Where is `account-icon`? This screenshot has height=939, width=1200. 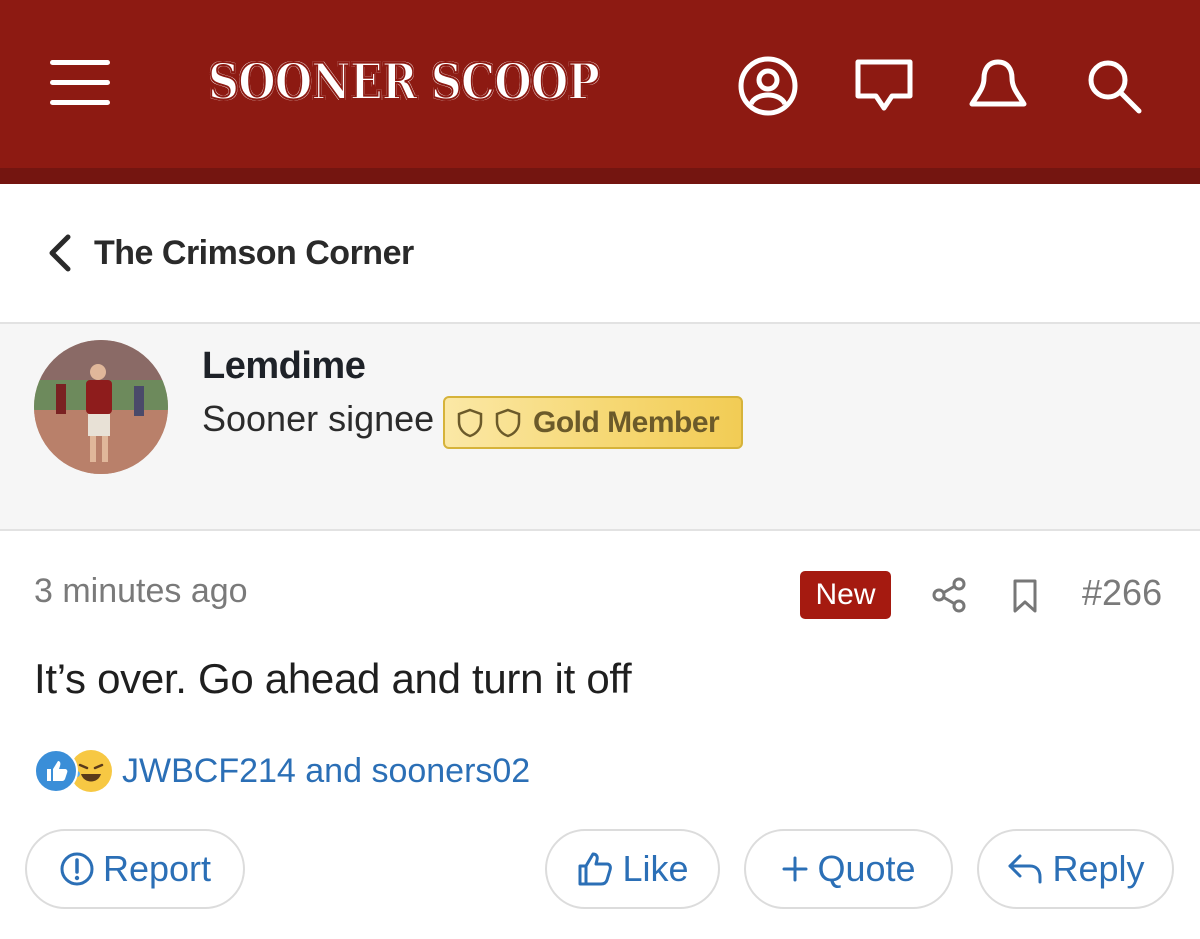 account-icon is located at coordinates (768, 86).